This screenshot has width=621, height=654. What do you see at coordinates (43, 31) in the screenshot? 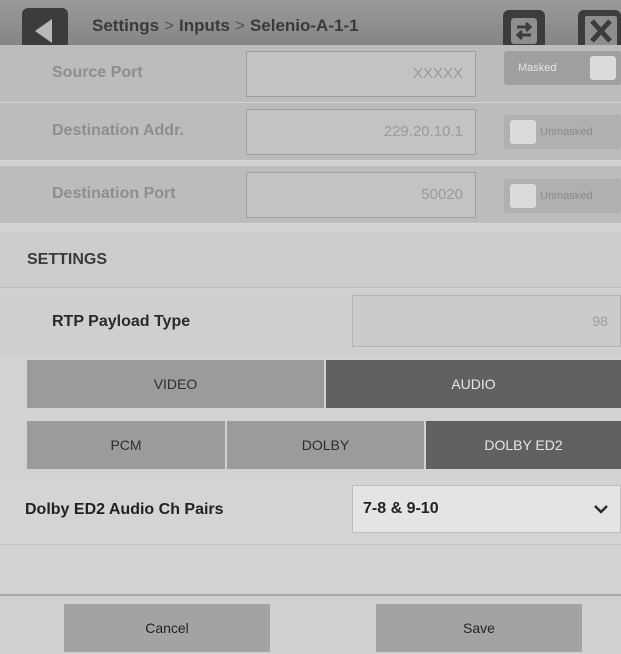
I see `back-arrow-icon` at bounding box center [43, 31].